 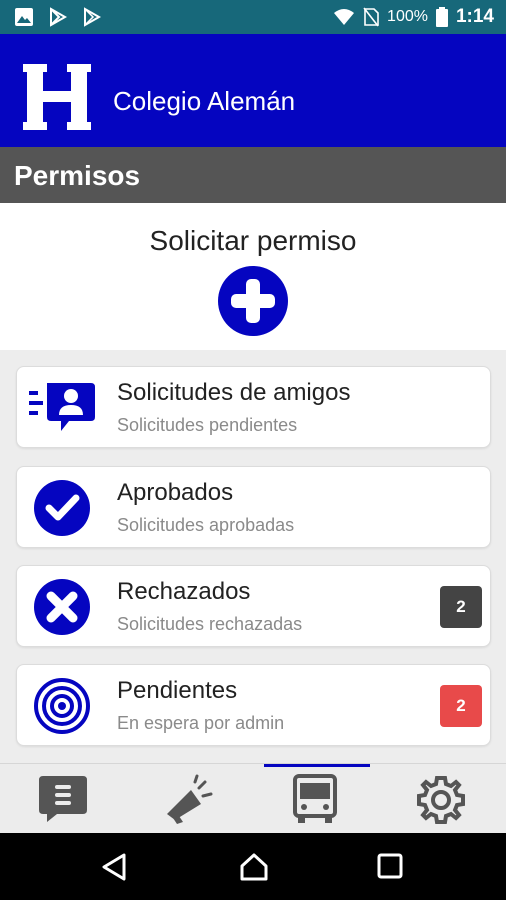 What do you see at coordinates (253, 705) in the screenshot?
I see `card-pending: Pendientes En espera por admin 2` at bounding box center [253, 705].